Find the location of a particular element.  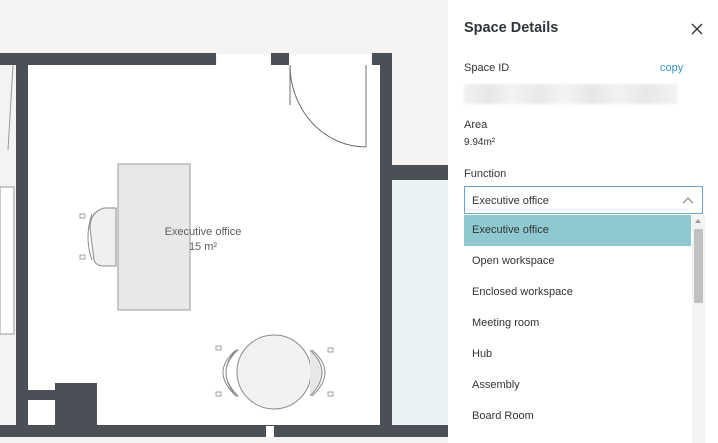

panel-title: Space Details is located at coordinates (511, 28).